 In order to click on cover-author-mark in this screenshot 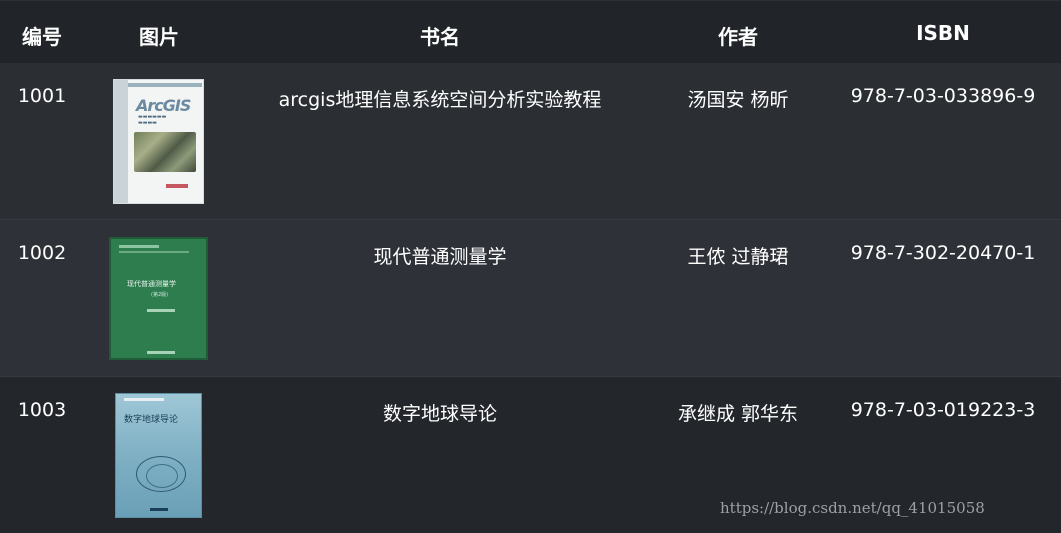, I will do `click(161, 310)`.